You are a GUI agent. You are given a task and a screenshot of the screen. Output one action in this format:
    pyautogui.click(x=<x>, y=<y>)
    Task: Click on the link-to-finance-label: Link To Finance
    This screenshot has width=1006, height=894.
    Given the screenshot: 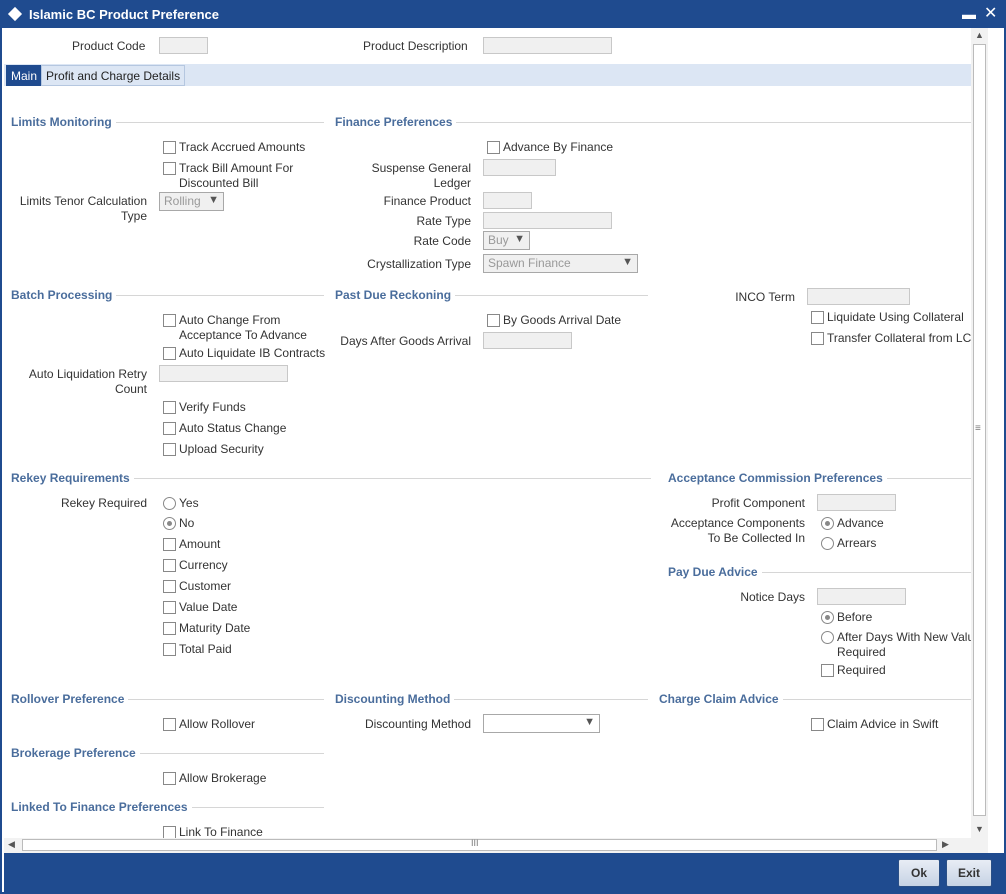 What is the action you would take?
    pyautogui.click(x=221, y=831)
    